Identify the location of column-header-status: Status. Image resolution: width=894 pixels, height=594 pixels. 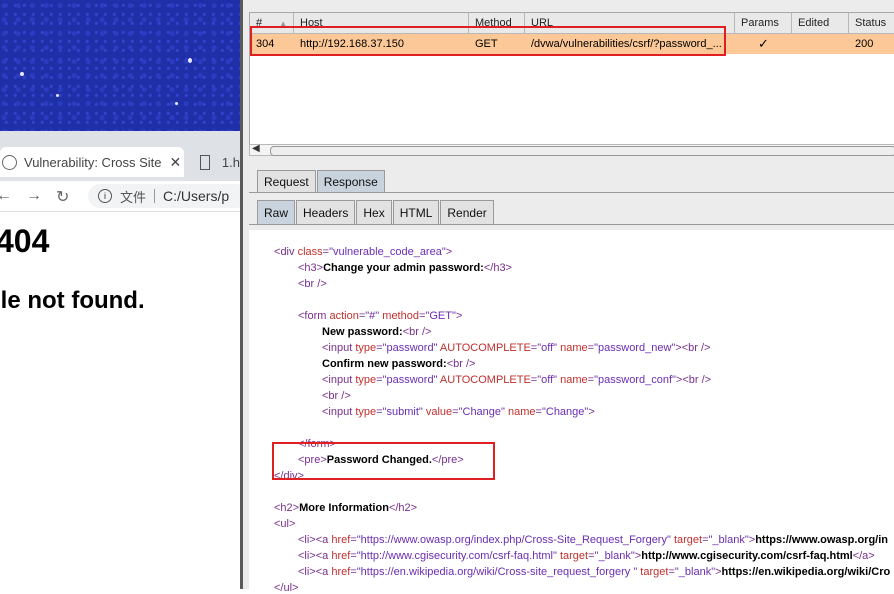
(871, 23).